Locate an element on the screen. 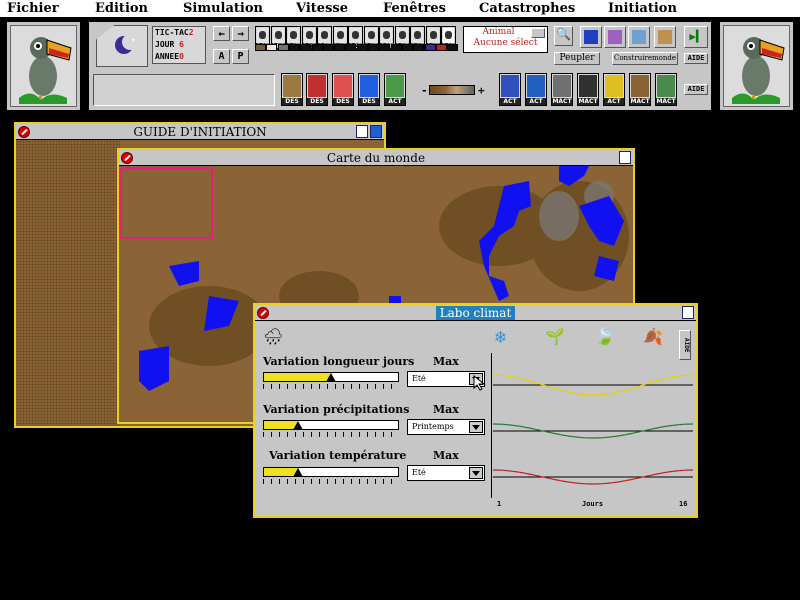 The image size is (800, 600). p-button: P is located at coordinates (240, 56).